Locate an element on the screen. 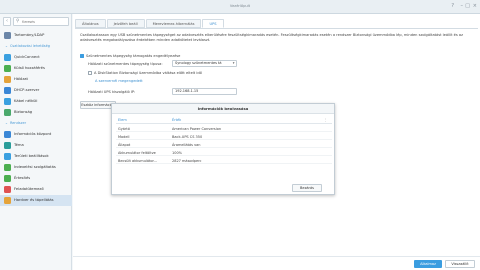  window-title: Vezérlőpult is located at coordinates (240, 6).